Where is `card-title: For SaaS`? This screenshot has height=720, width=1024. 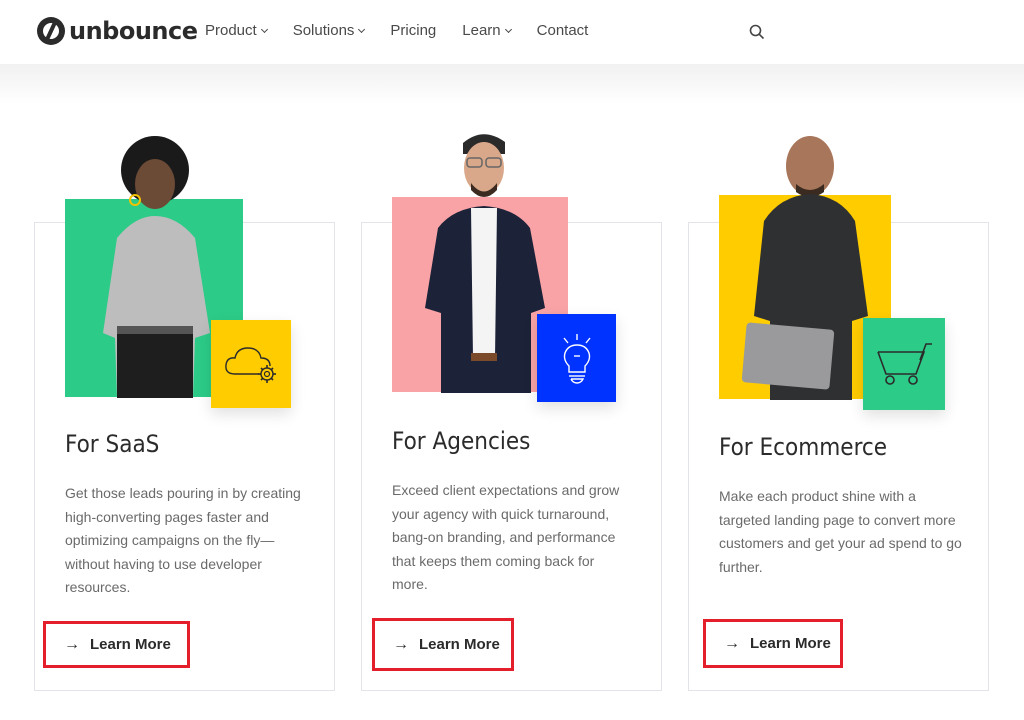
card-title: For SaaS is located at coordinates (112, 444).